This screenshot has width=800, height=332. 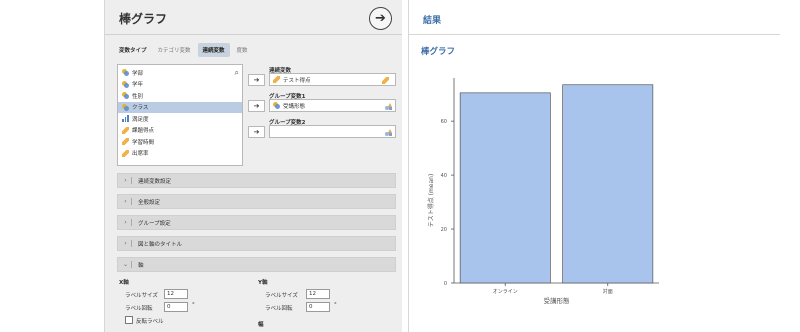 What do you see at coordinates (332, 105) in the screenshot?
I see `group1-target-box: 受講形態` at bounding box center [332, 105].